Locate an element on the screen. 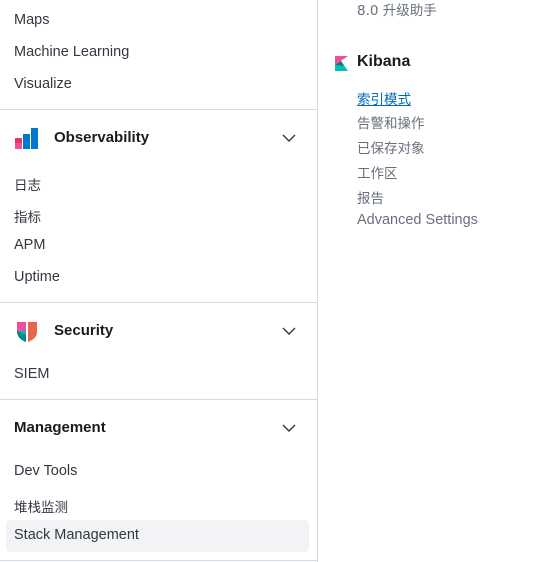 This screenshot has width=558, height=562. upgrade-assistant-link: 8.0 升级助手 is located at coordinates (397, 9).